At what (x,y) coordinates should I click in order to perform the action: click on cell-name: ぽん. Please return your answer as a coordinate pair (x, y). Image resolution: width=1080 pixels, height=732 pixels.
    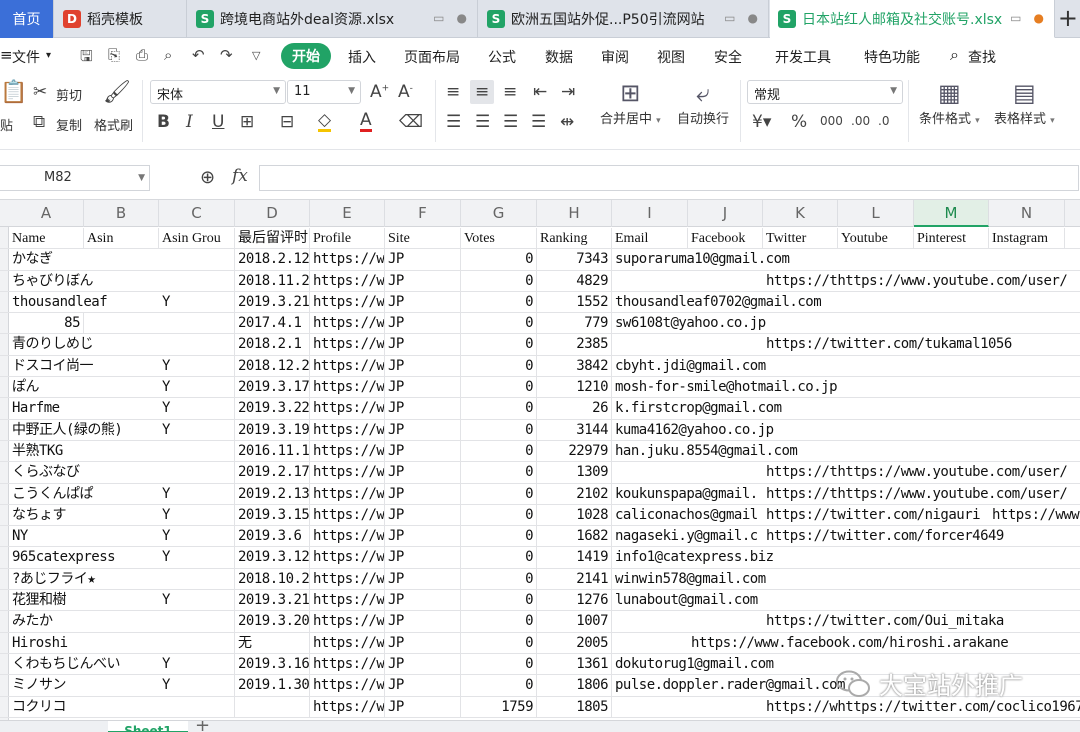
    Looking at the image, I should click on (209, 387).